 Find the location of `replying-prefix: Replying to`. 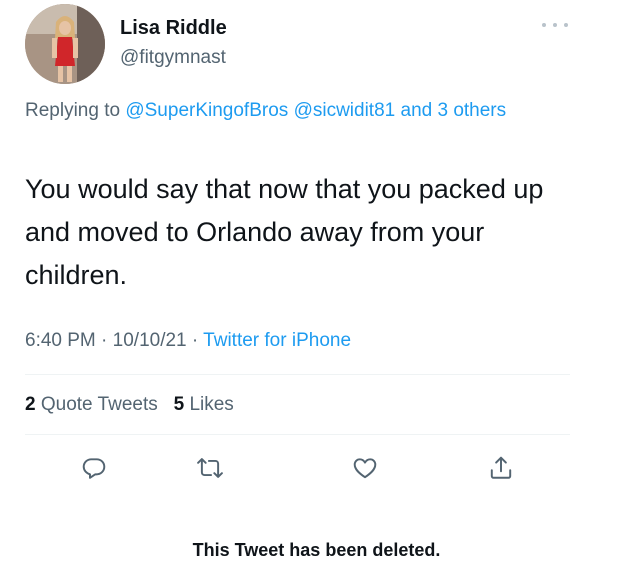

replying-prefix: Replying to is located at coordinates (73, 110).